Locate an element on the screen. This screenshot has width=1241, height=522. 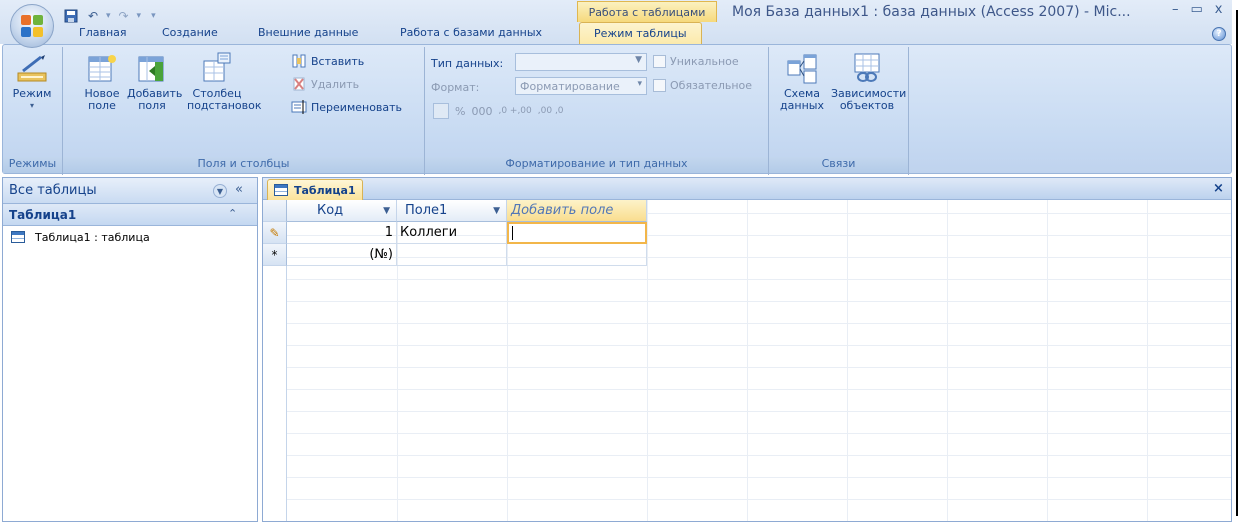
document-tab-table1: Таблица1 is located at coordinates (315, 189).